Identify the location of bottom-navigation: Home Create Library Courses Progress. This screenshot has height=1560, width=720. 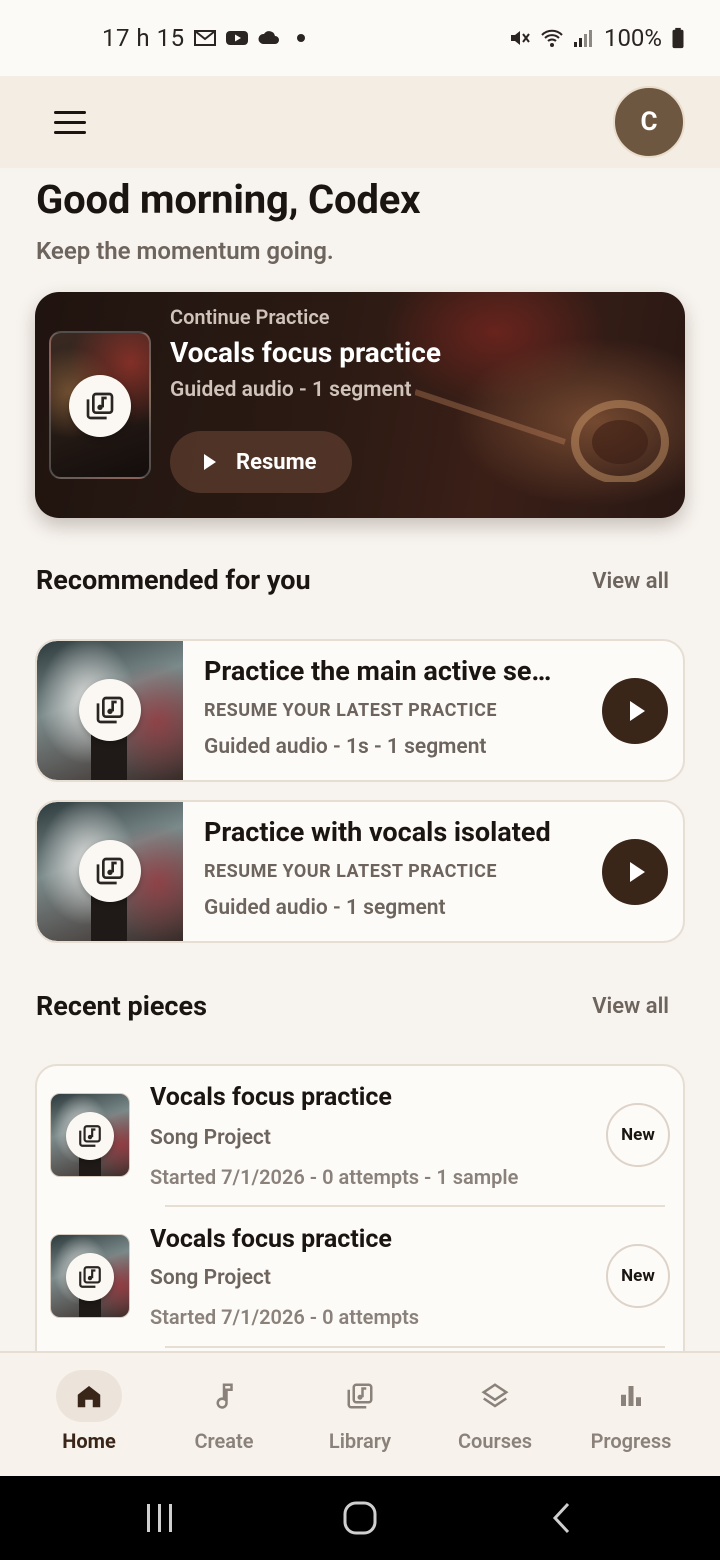
(360, 1413).